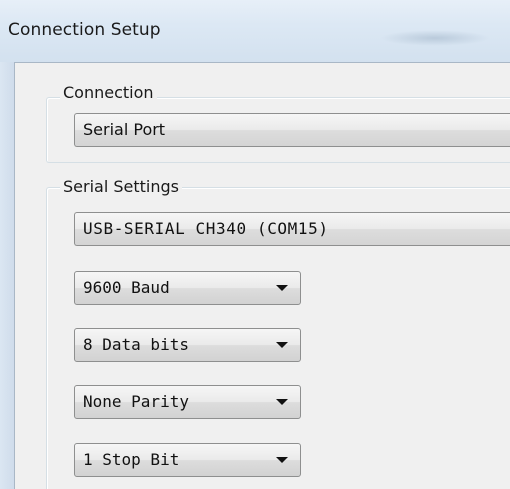 This screenshot has width=510, height=489. I want to click on baud-rate-dropdown: 9600 Baud, so click(187, 288).